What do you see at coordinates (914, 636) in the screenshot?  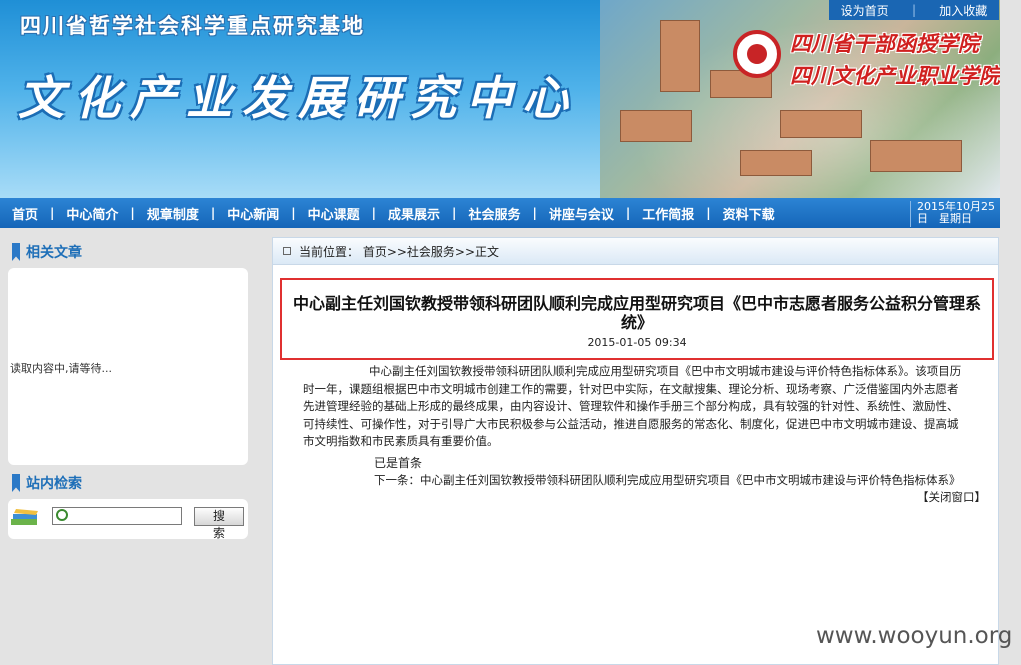 I see `watermark: www.wooyun.org` at bounding box center [914, 636].